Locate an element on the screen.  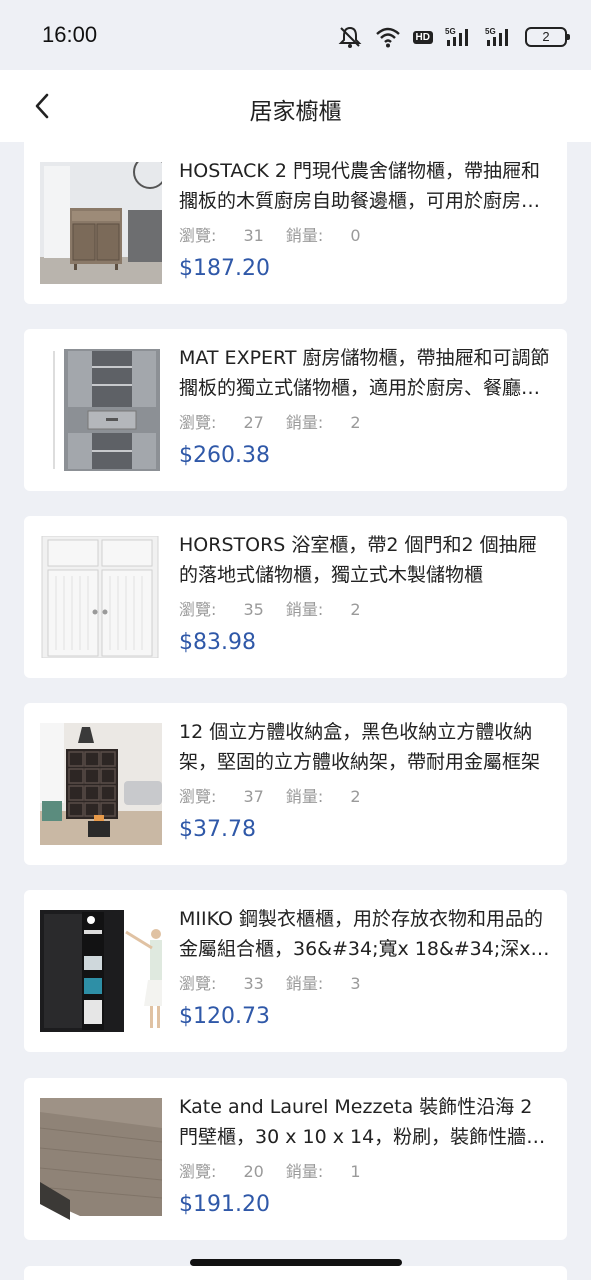
battery-icon: 2 is located at coordinates (547, 37).